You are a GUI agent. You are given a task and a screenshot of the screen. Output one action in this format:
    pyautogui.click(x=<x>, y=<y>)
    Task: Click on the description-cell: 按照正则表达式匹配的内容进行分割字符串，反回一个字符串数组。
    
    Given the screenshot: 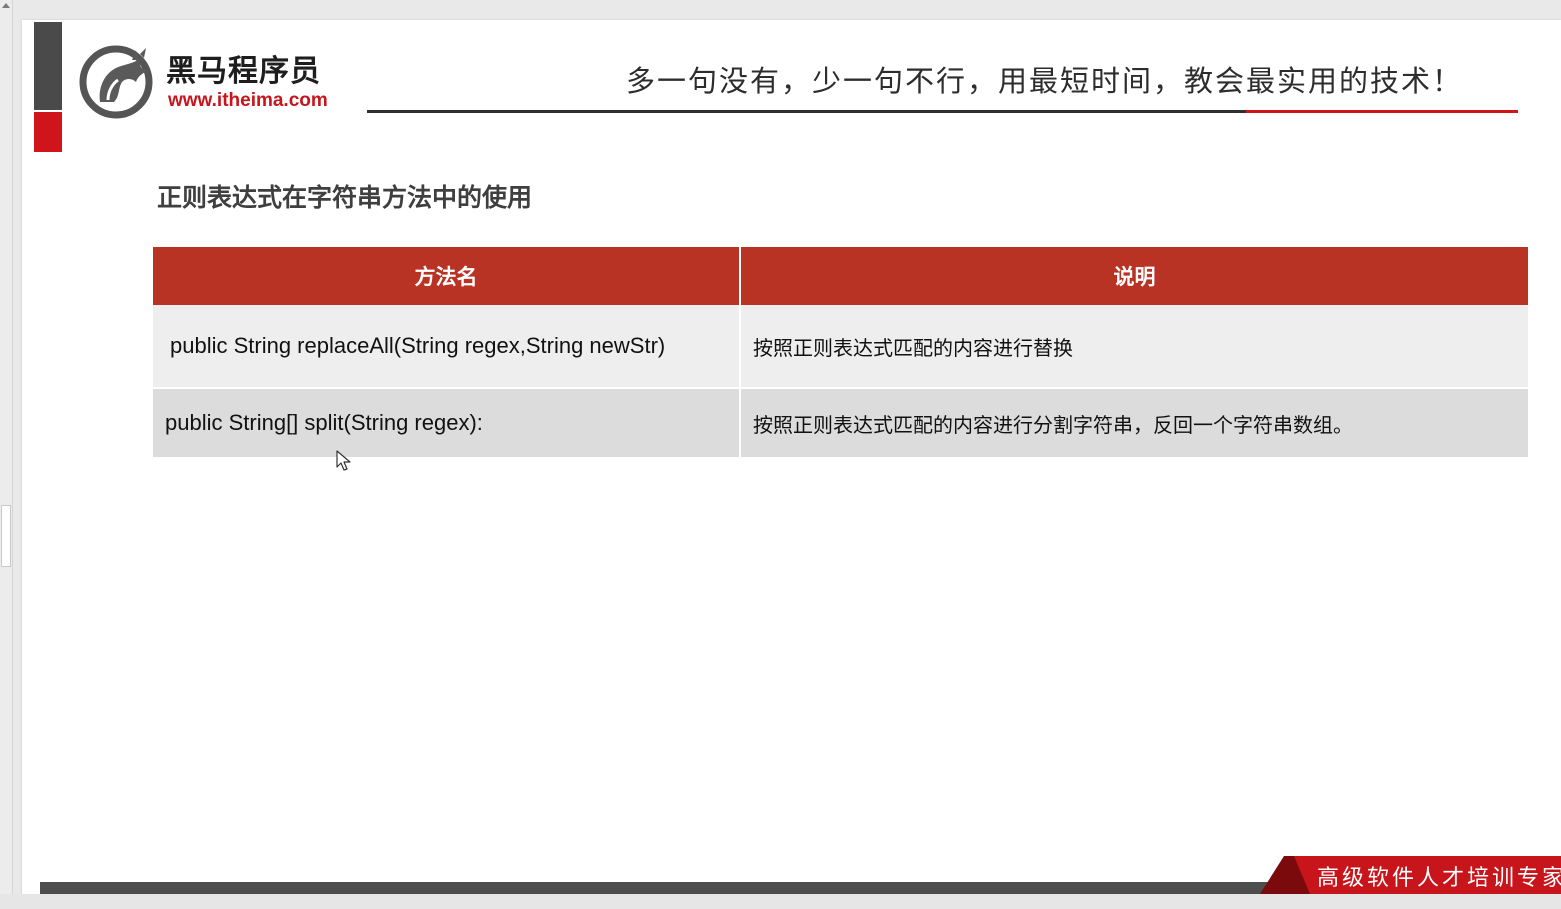 What is the action you would take?
    pyautogui.click(x=1134, y=422)
    